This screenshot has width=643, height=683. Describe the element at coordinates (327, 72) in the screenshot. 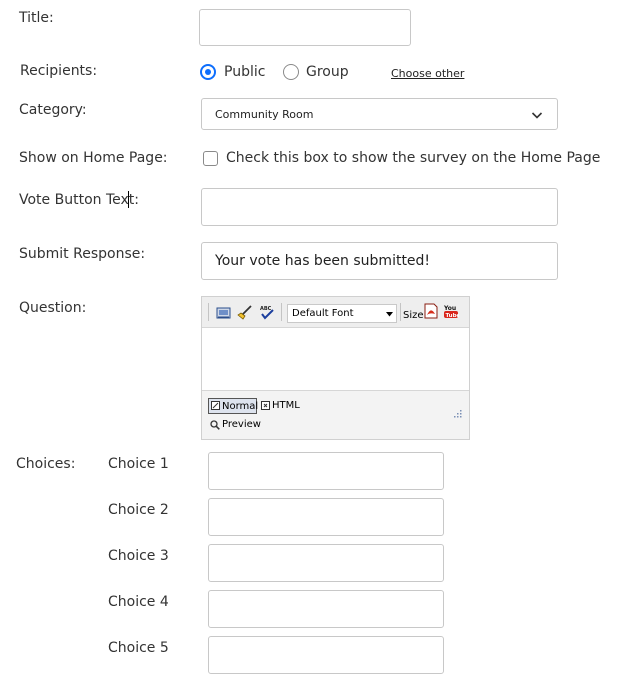

I see `recipients-group-label: Group` at that location.